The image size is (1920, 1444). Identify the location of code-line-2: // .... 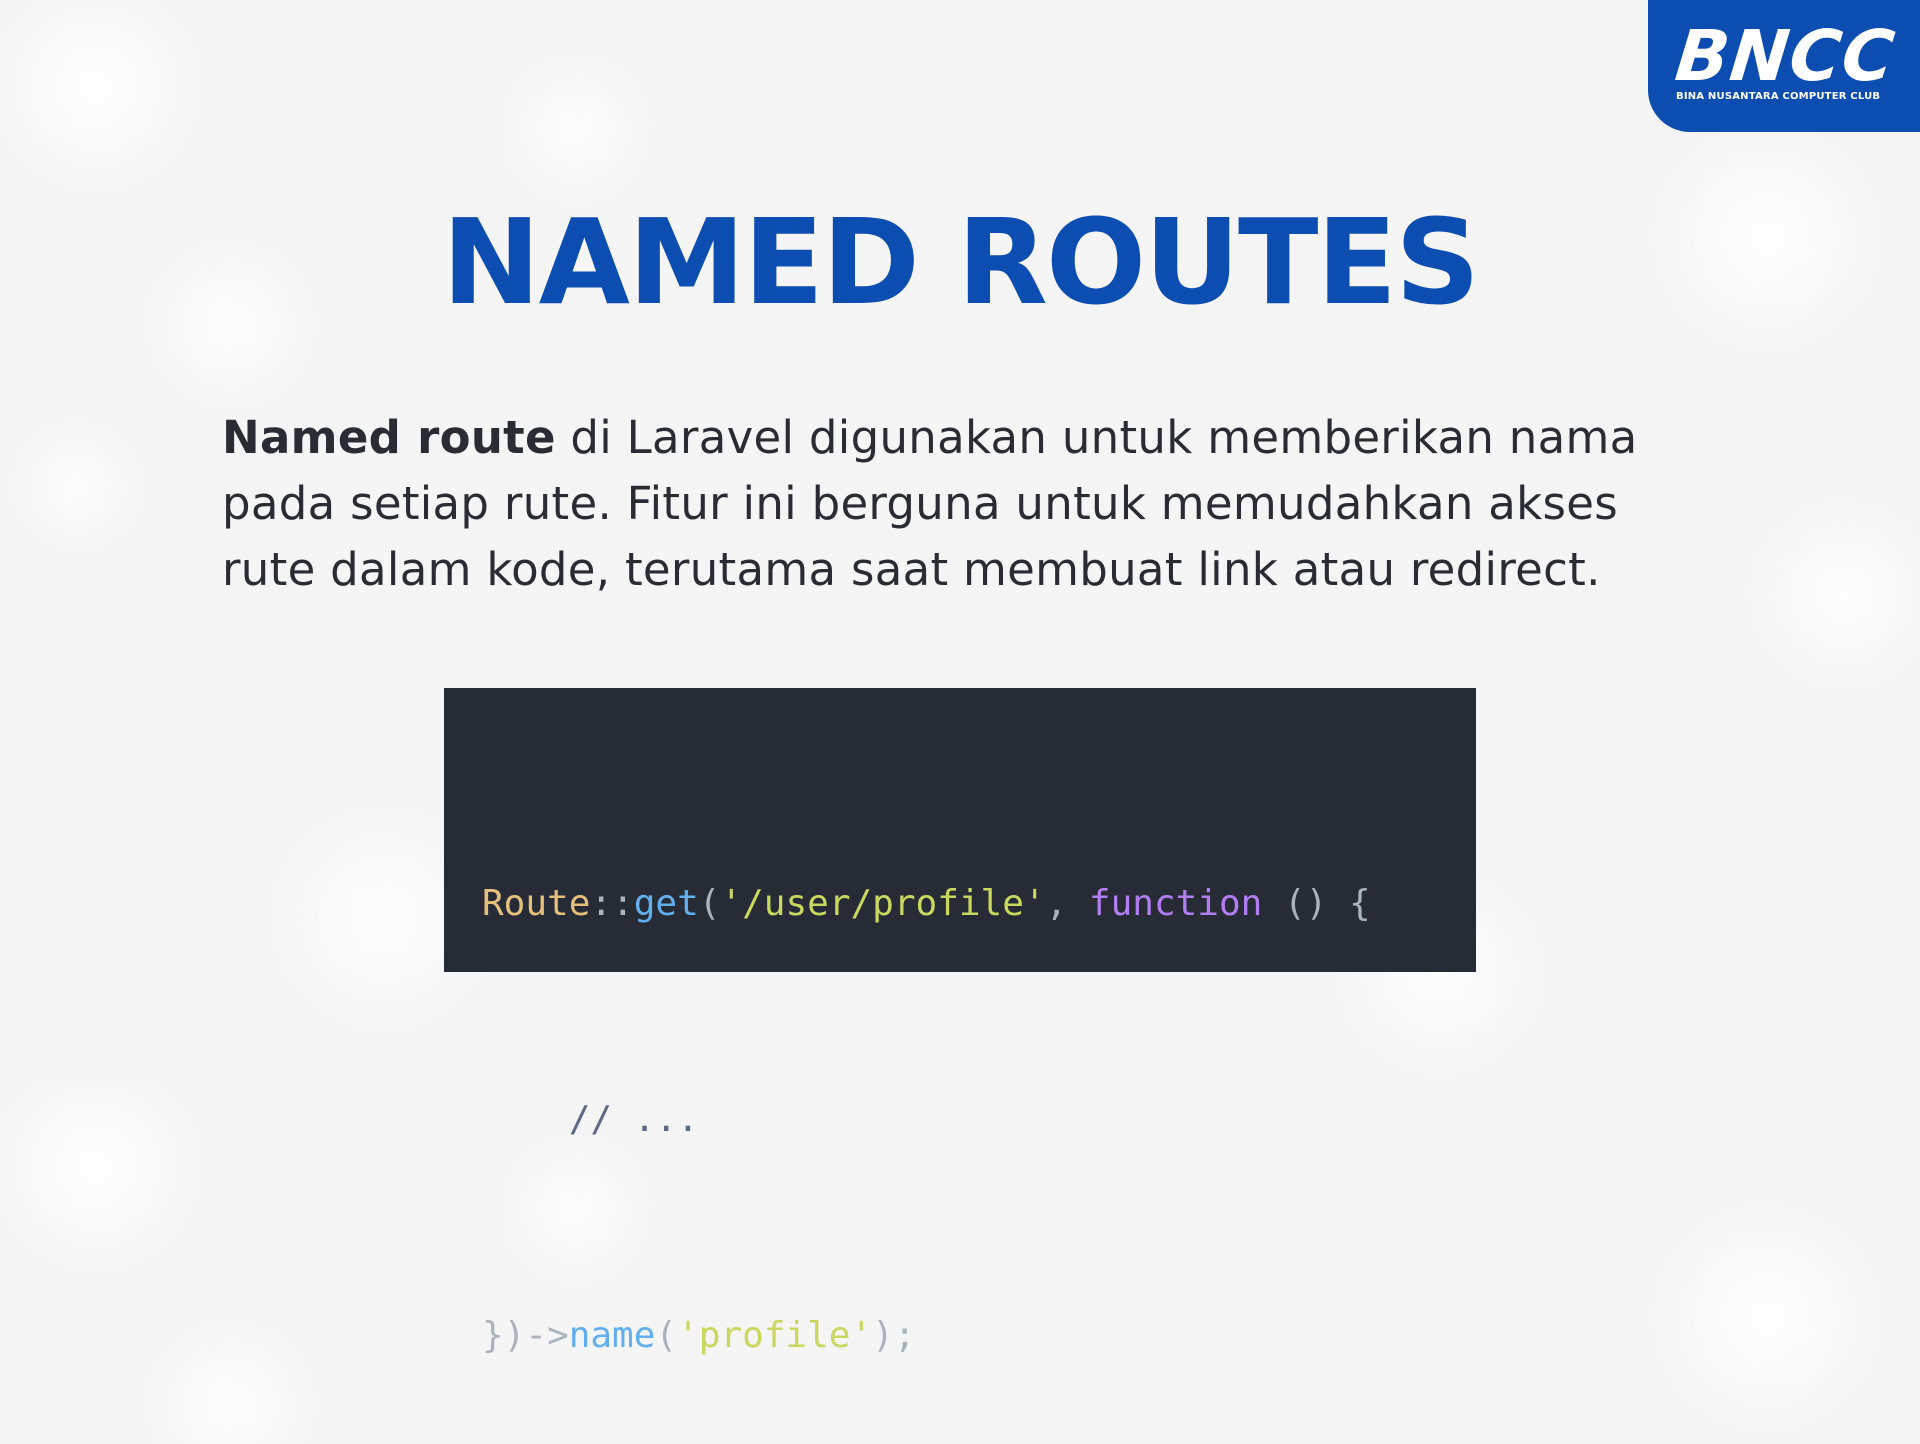
(979, 1120).